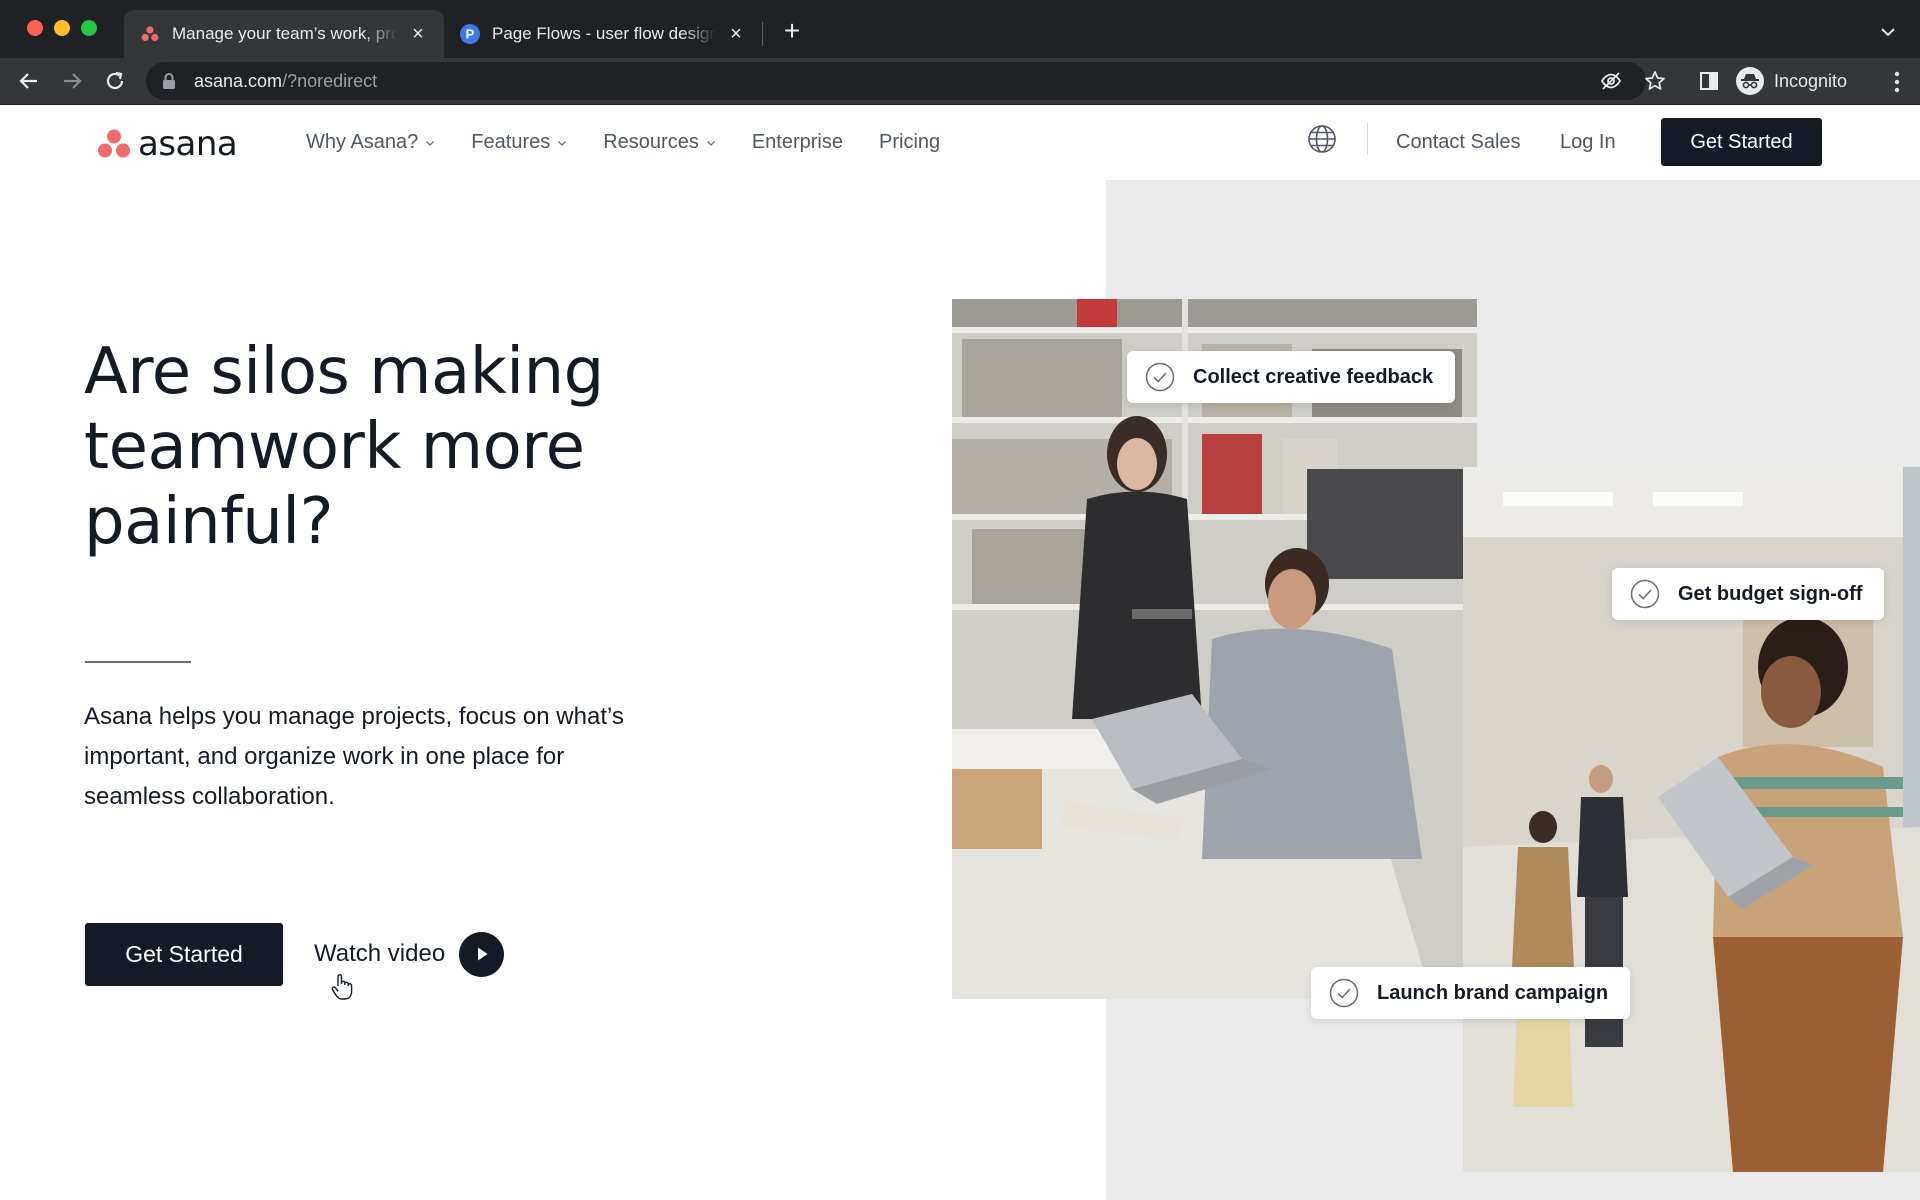  Describe the element at coordinates (330, 80) in the screenshot. I see `url-path: /?noredirect` at that location.